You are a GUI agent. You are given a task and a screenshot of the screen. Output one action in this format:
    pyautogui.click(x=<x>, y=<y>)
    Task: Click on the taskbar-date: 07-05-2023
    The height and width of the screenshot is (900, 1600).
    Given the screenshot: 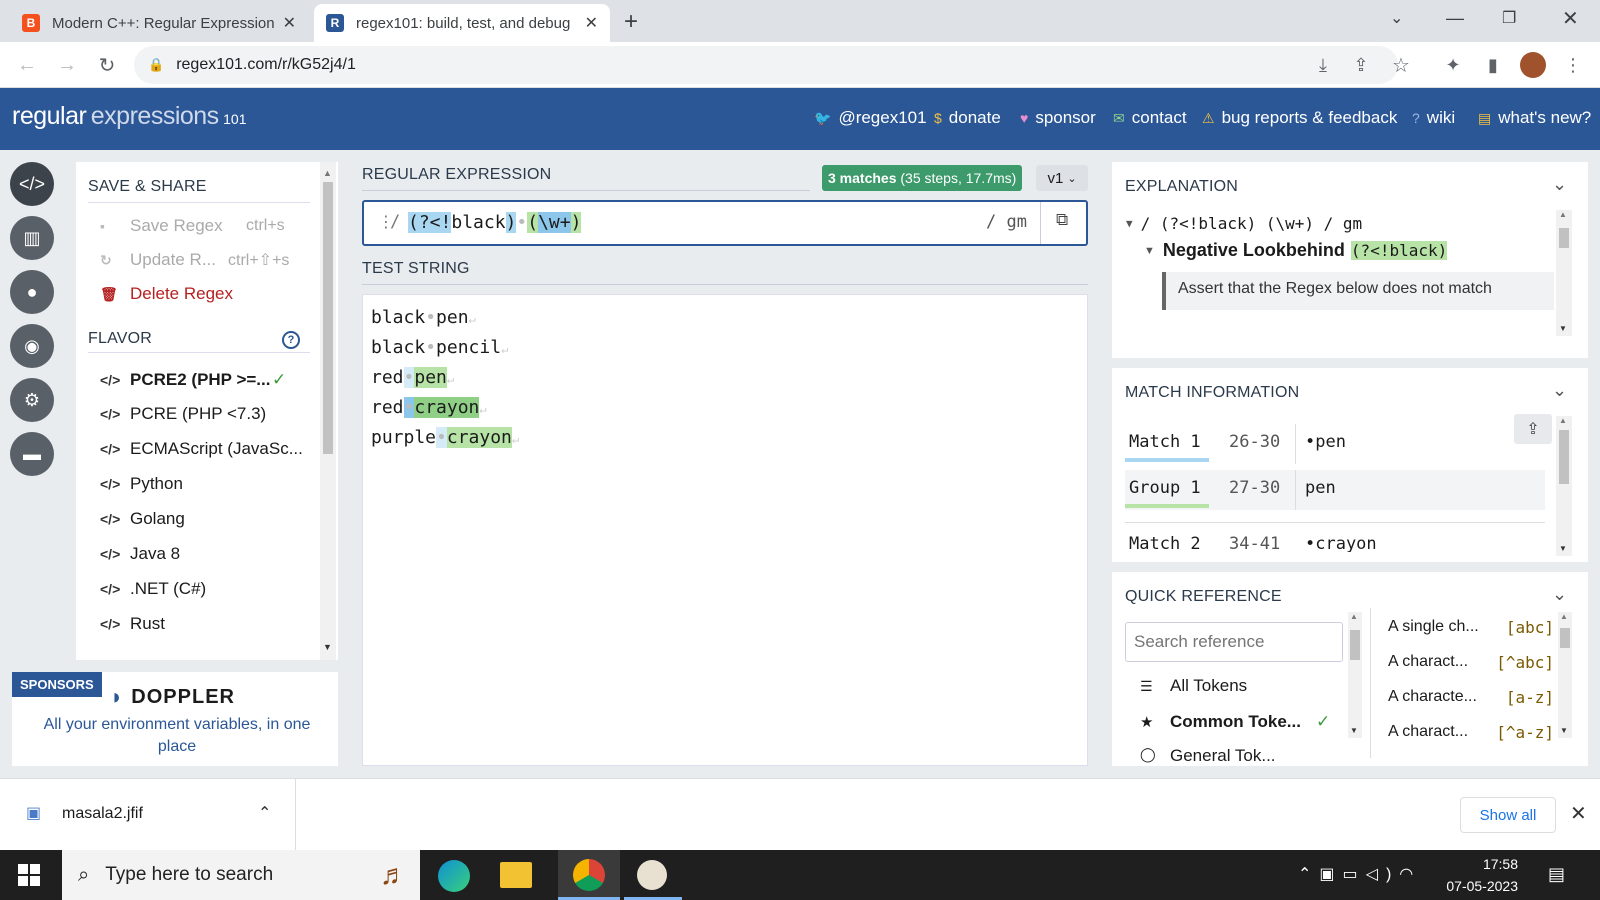 What is the action you would take?
    pyautogui.click(x=1481, y=886)
    